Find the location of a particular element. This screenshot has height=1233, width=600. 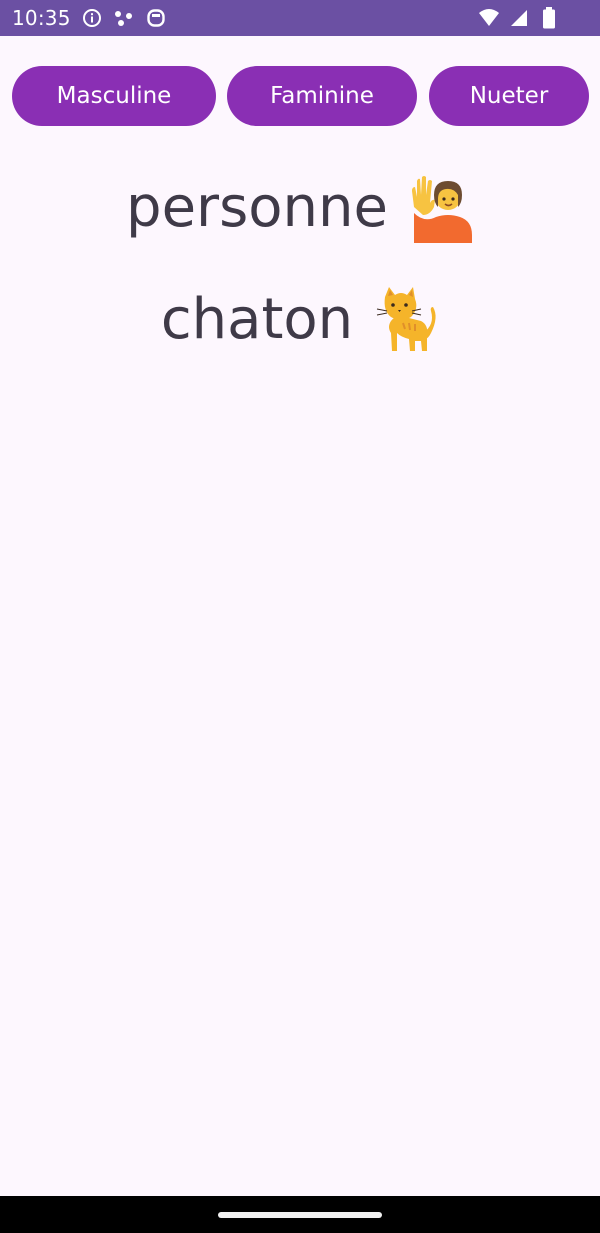

cat-icon is located at coordinates (406, 320).